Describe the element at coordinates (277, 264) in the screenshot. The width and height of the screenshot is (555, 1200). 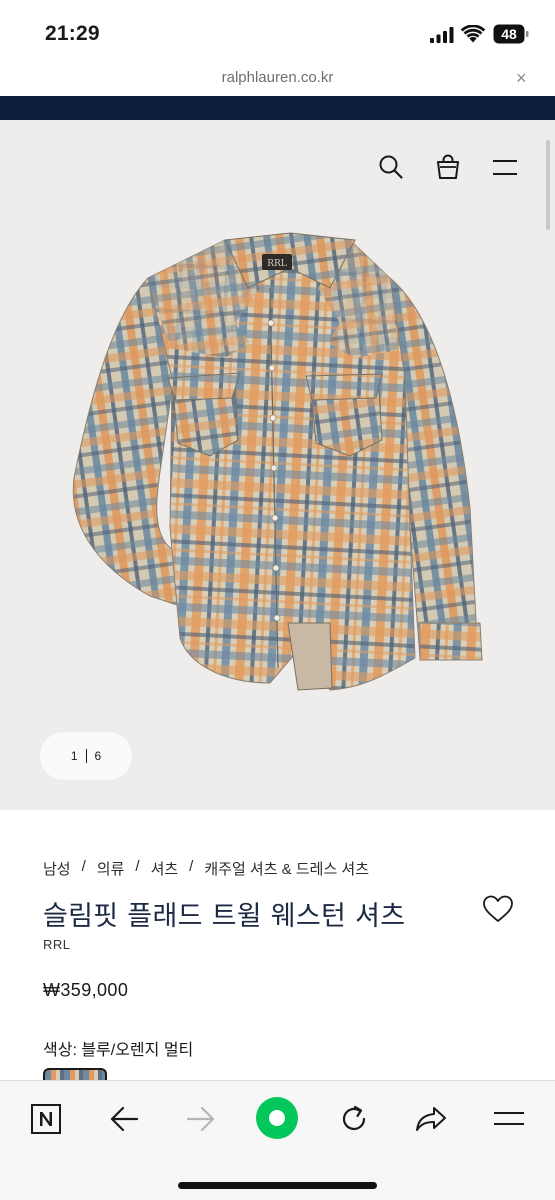
I see `svg-text: RRL` at that location.